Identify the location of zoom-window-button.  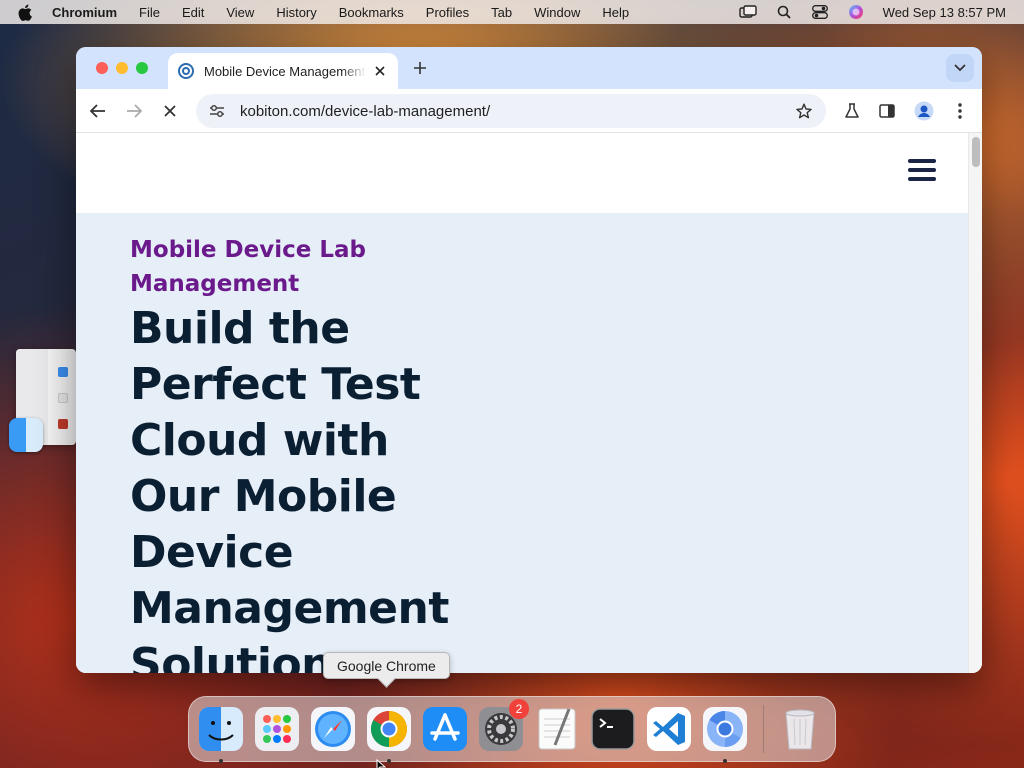
(142, 68).